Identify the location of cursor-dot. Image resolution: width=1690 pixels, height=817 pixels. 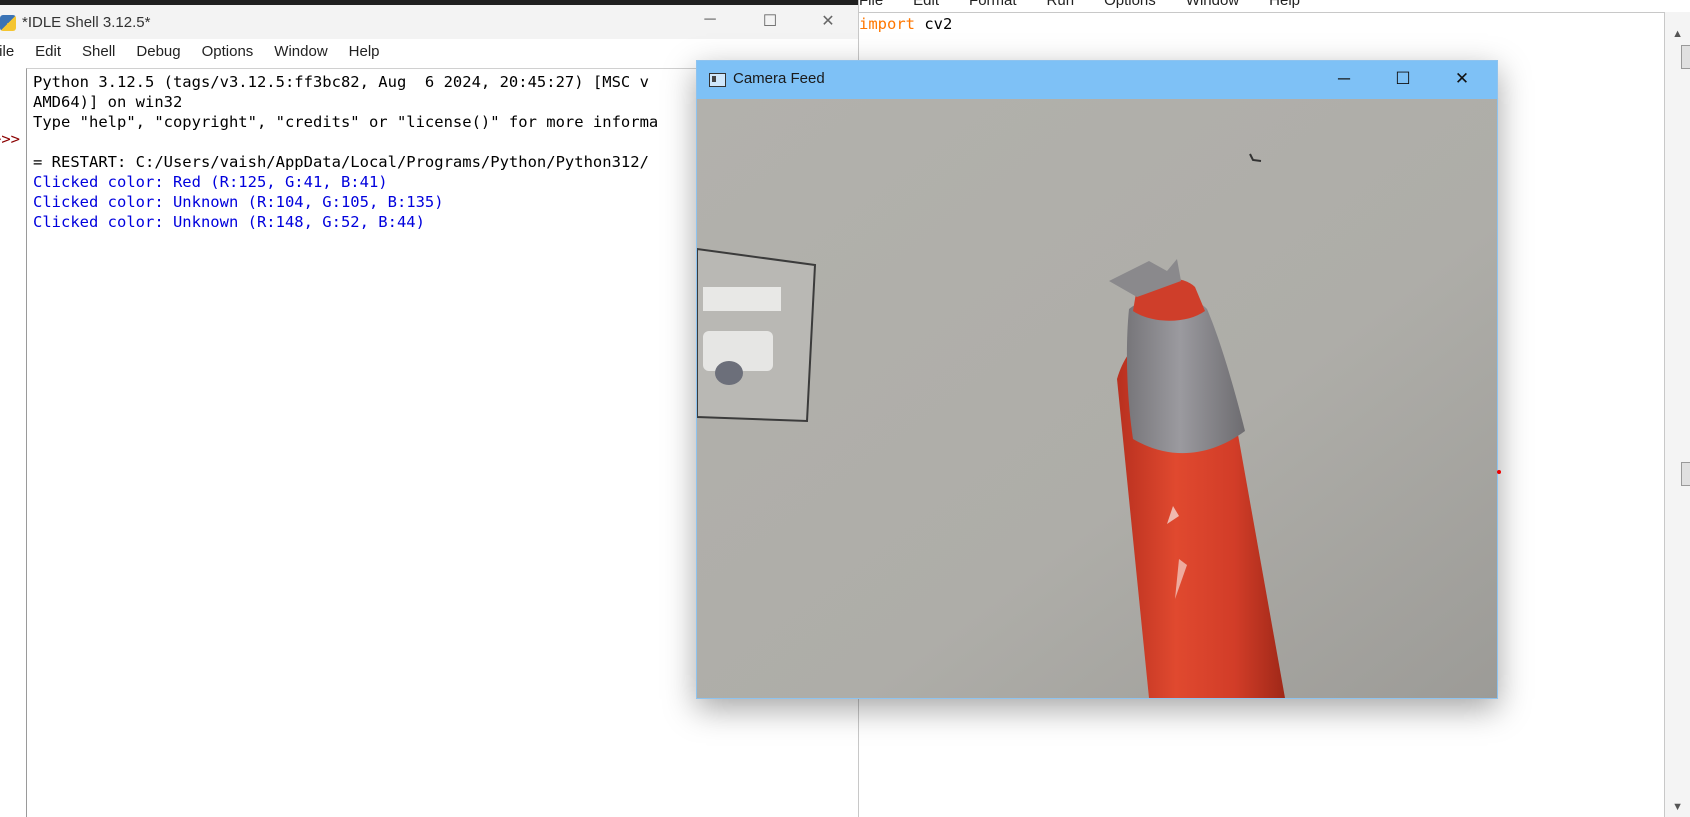
(1499, 472).